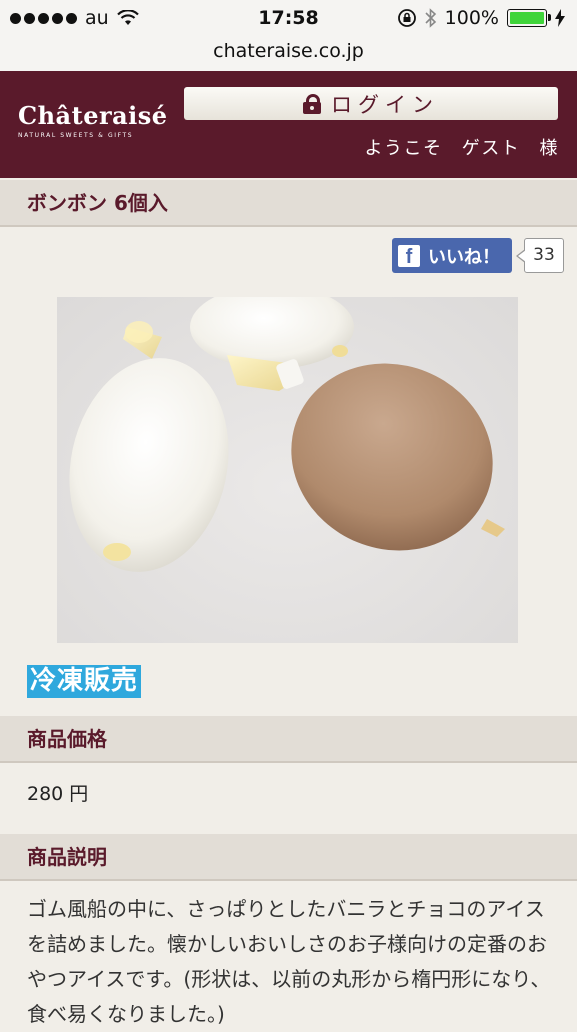 The height and width of the screenshot is (1032, 577). I want to click on price-heading: 商品価格, so click(288, 739).